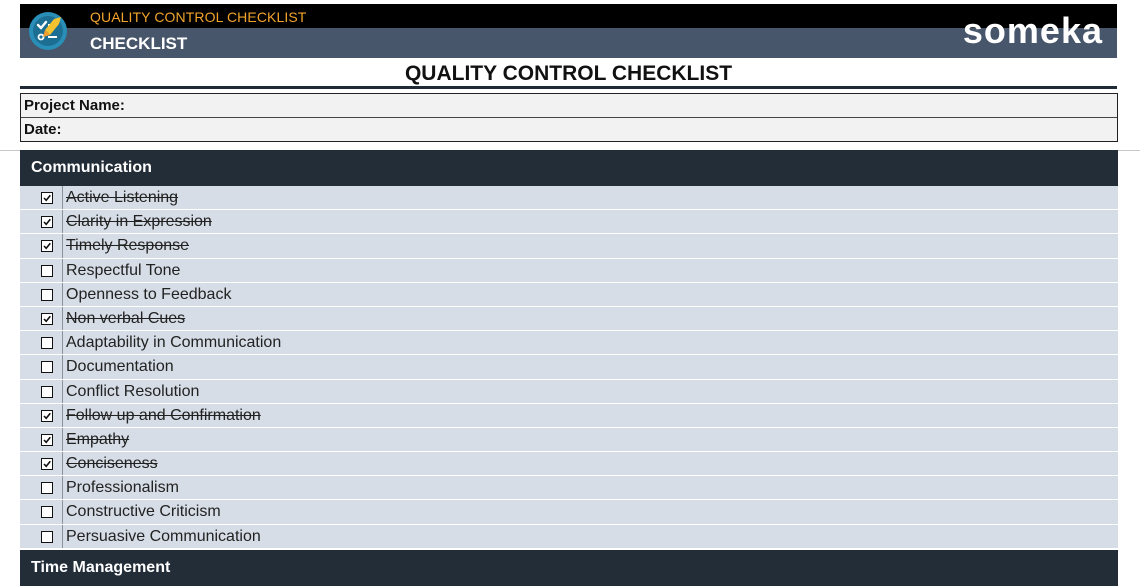  What do you see at coordinates (120, 367) in the screenshot?
I see `checklist-item-label: Documentation` at bounding box center [120, 367].